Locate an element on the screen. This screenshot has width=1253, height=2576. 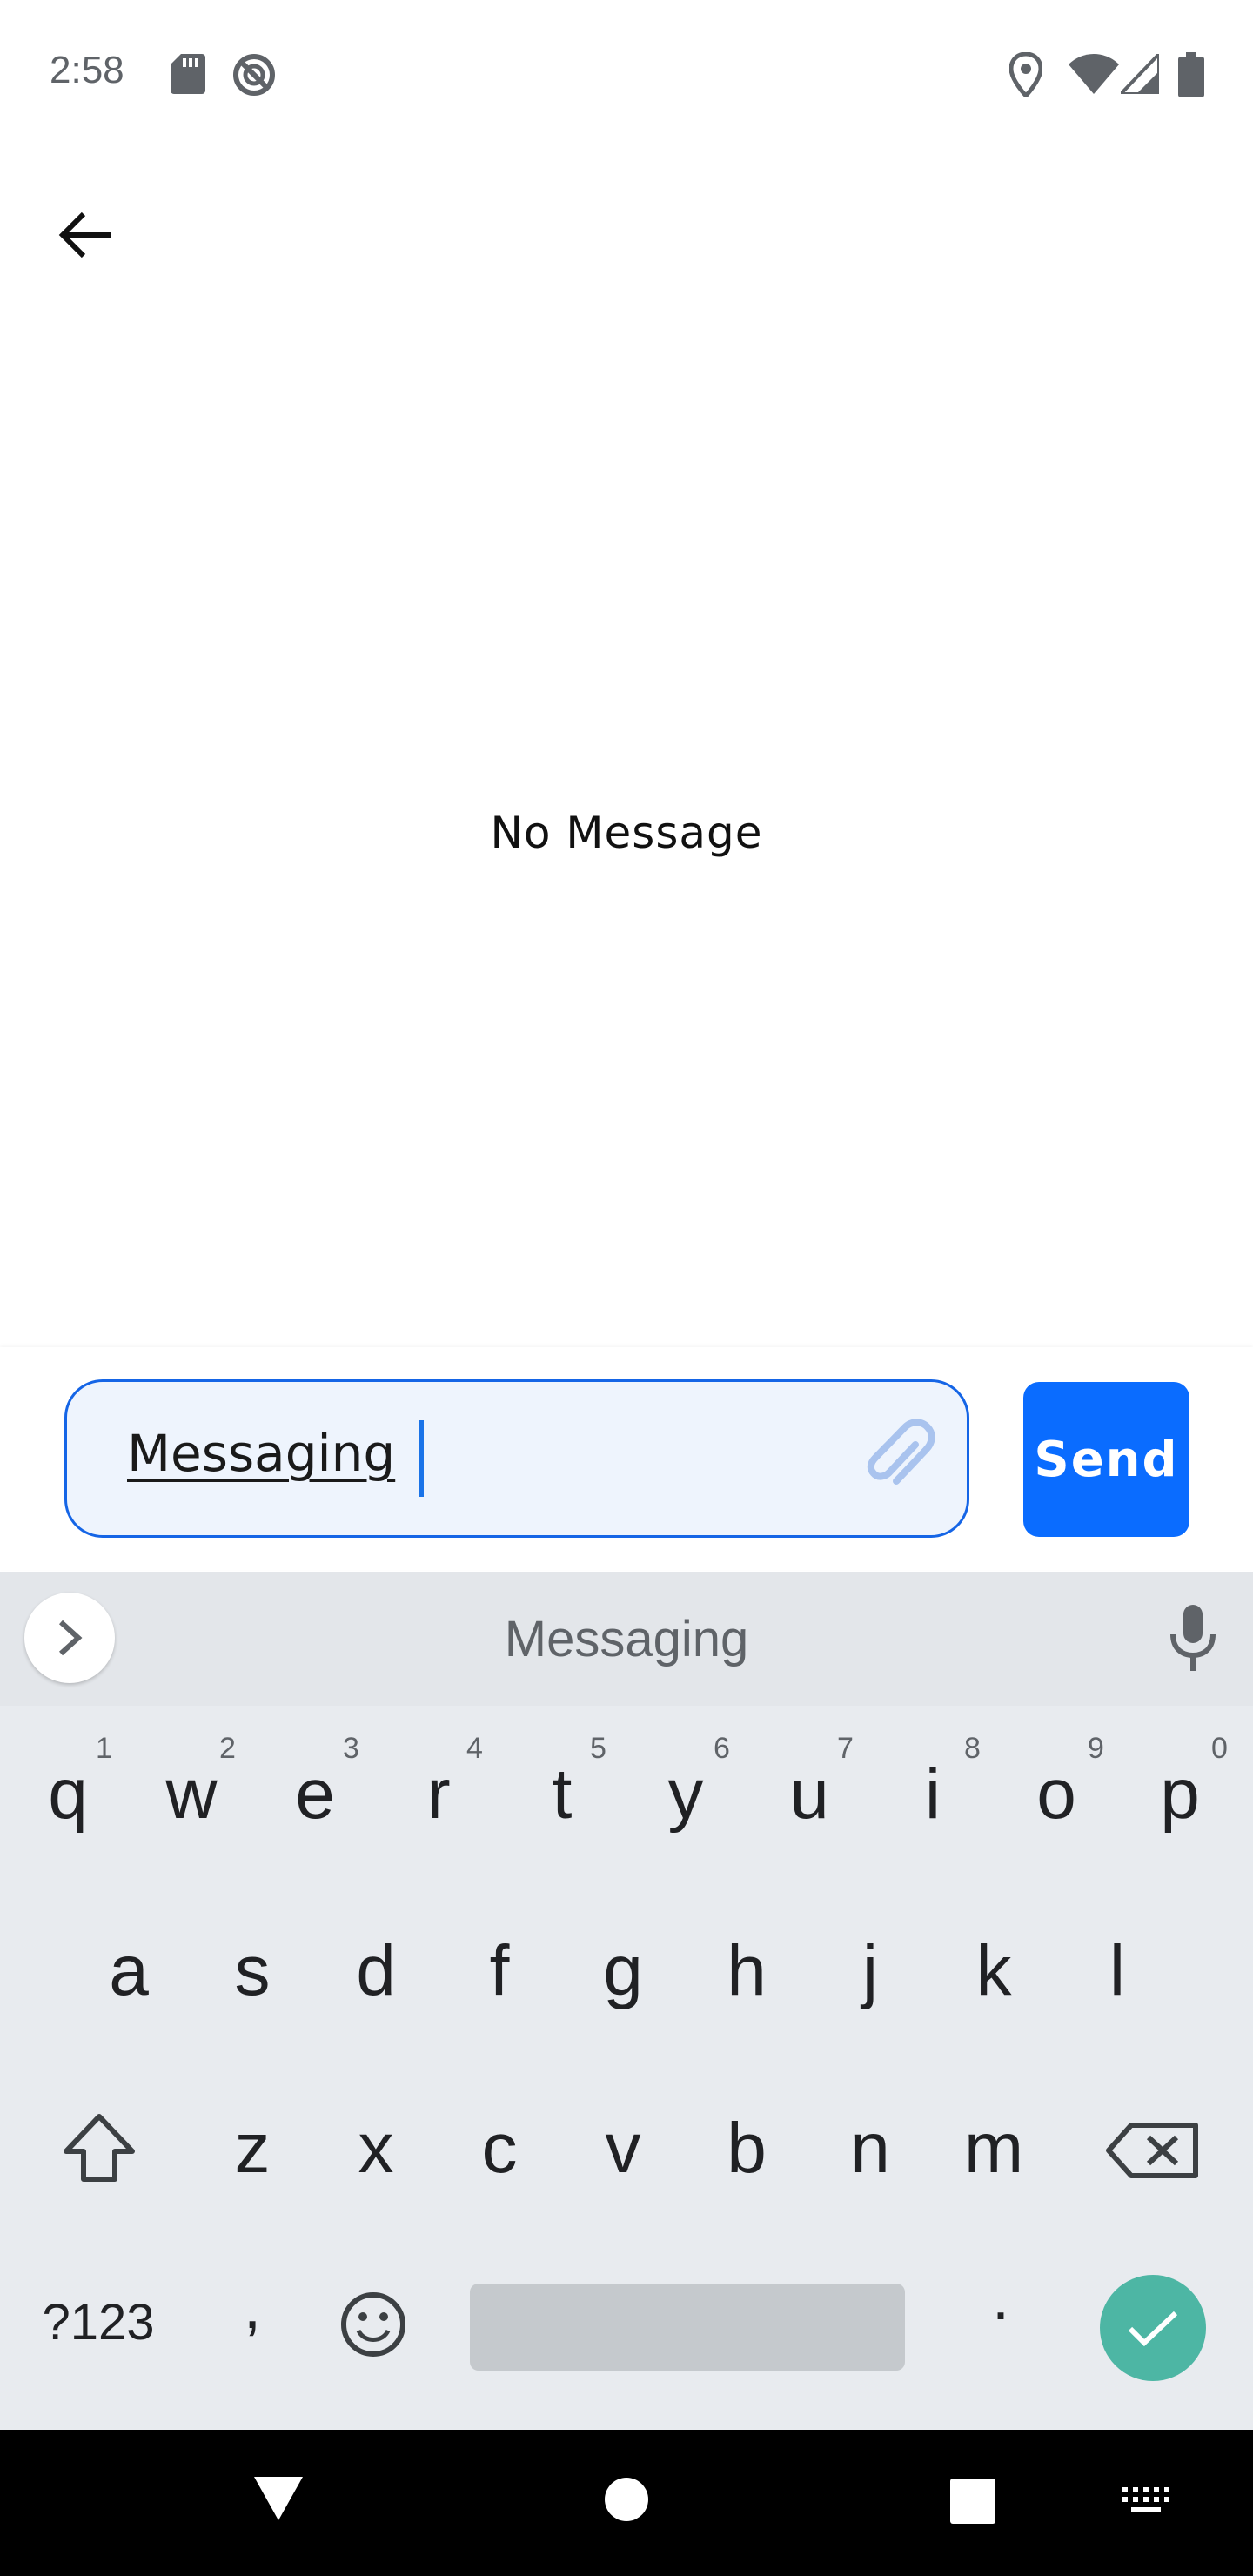
arrow-back-icon is located at coordinates (84, 234).